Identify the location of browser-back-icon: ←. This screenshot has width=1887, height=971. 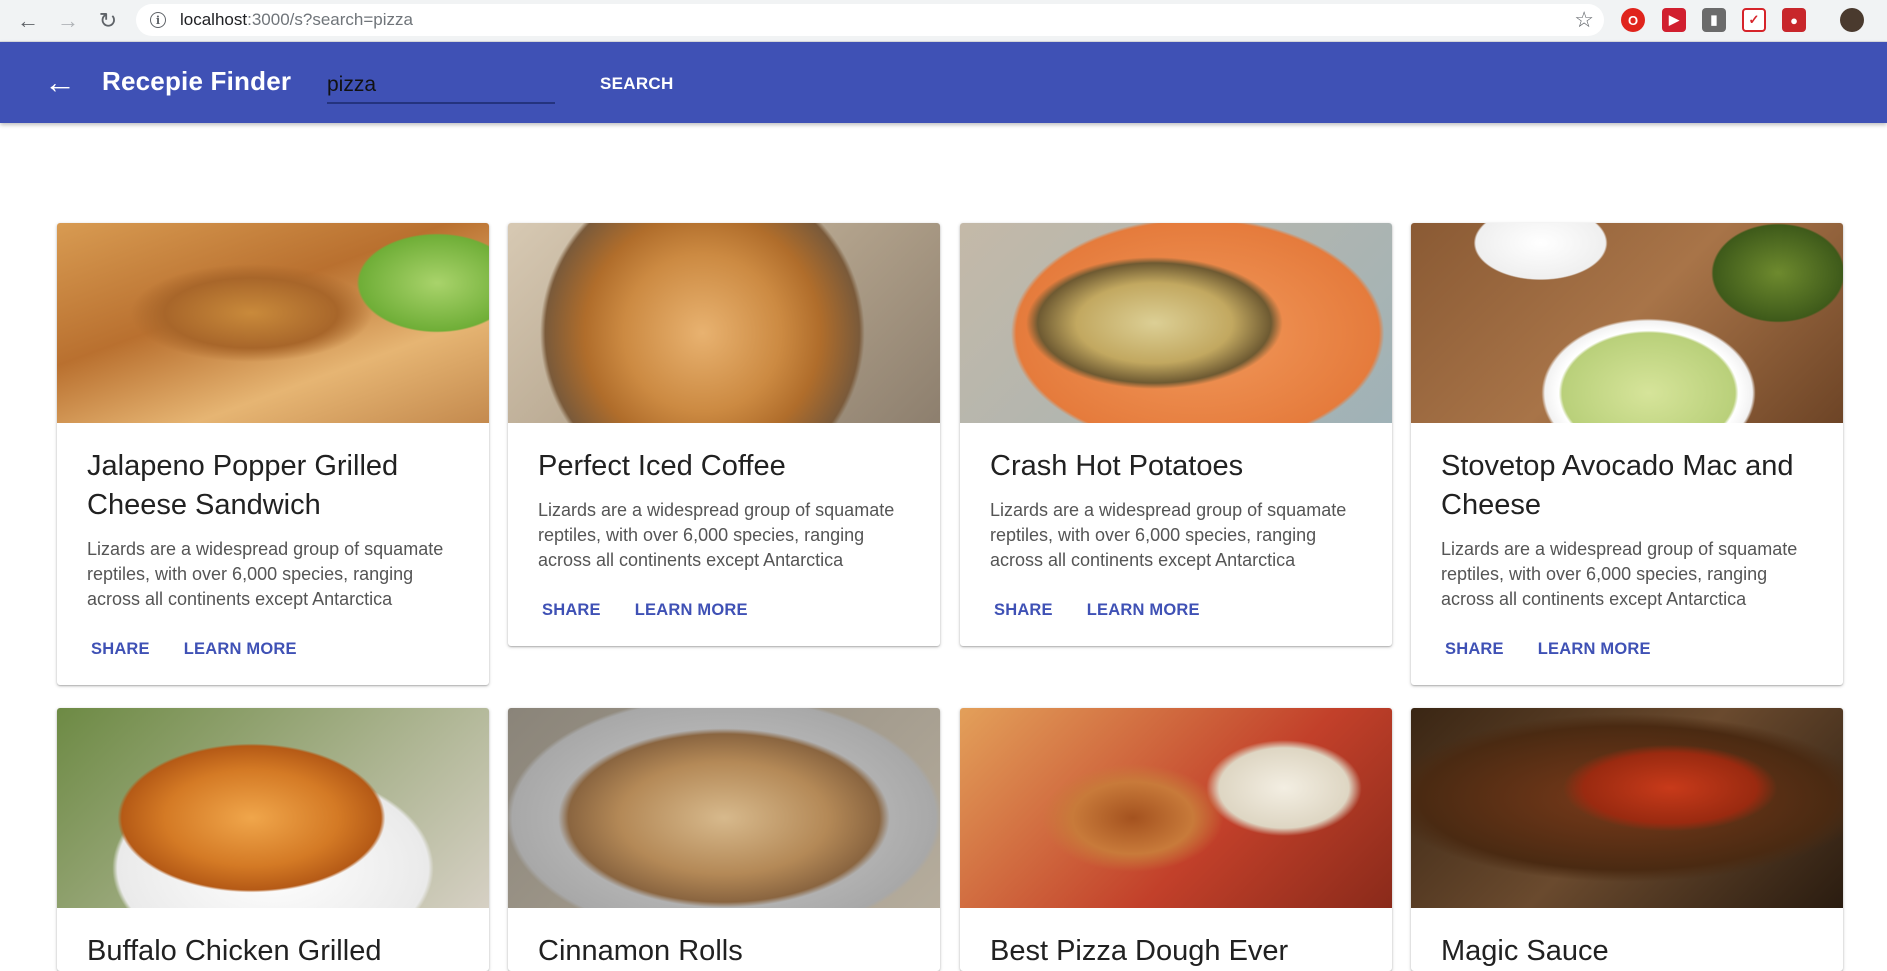
(28, 21).